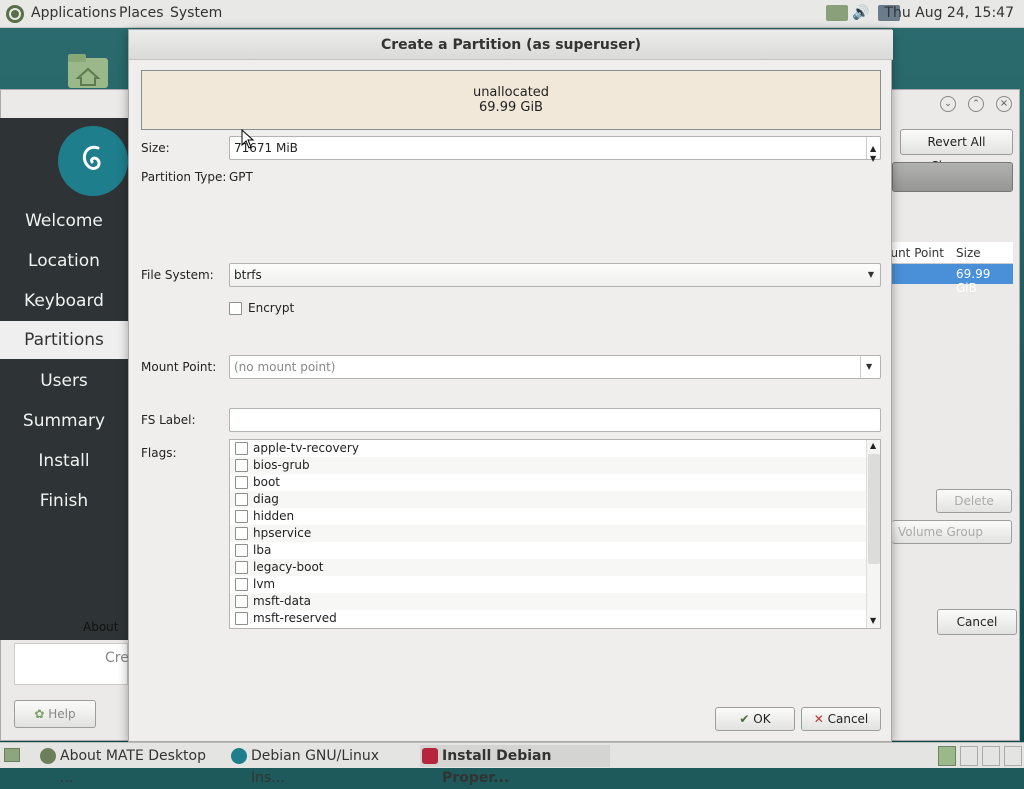  I want to click on file-system-label: File System:, so click(177, 275).